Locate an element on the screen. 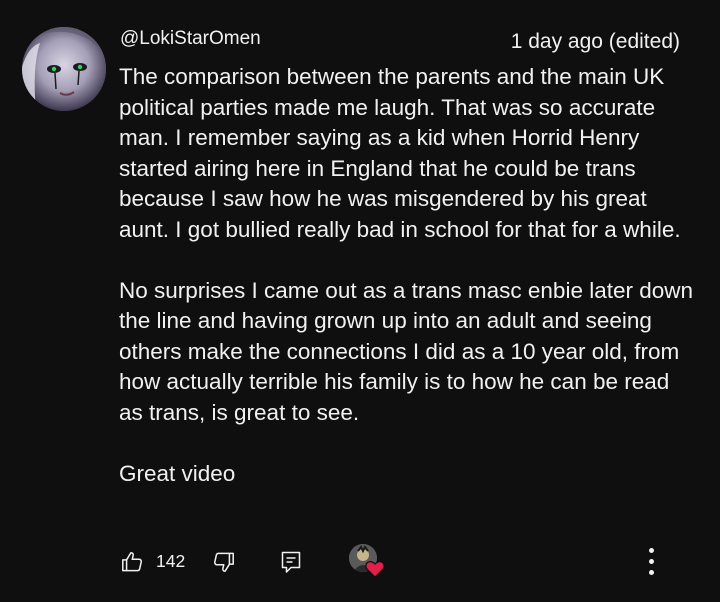 This screenshot has height=602, width=720. thumbs-down-icon is located at coordinates (223, 562).